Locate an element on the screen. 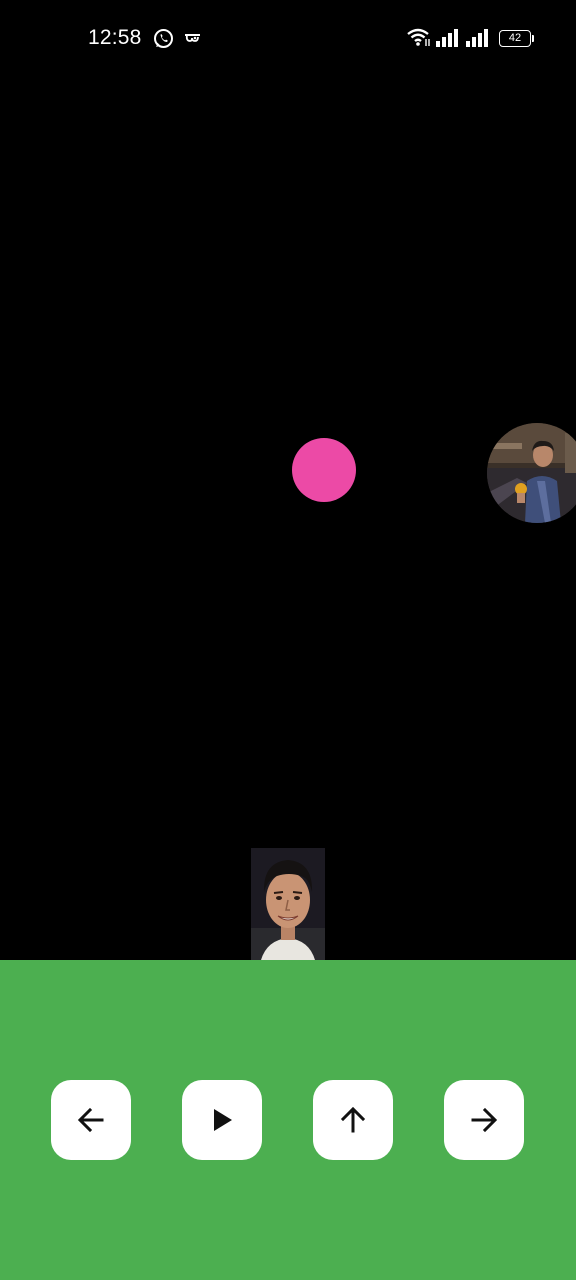 The image size is (576, 1280). battery-tip is located at coordinates (533, 38).